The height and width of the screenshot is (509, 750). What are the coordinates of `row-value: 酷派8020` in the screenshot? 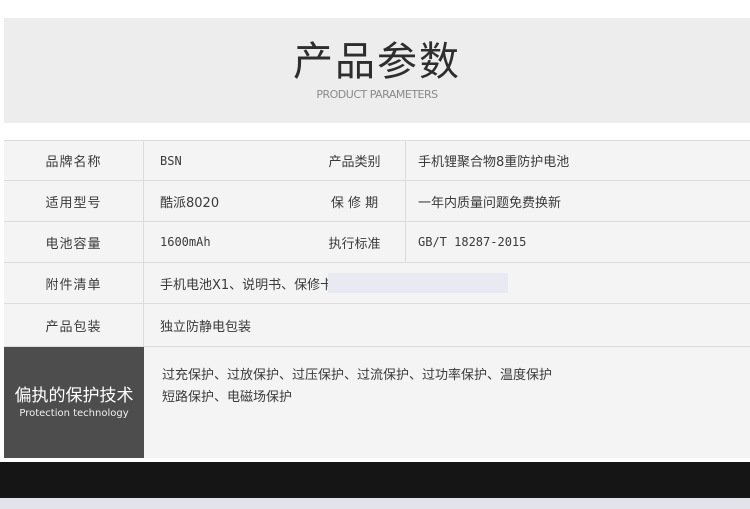 It's located at (190, 203).